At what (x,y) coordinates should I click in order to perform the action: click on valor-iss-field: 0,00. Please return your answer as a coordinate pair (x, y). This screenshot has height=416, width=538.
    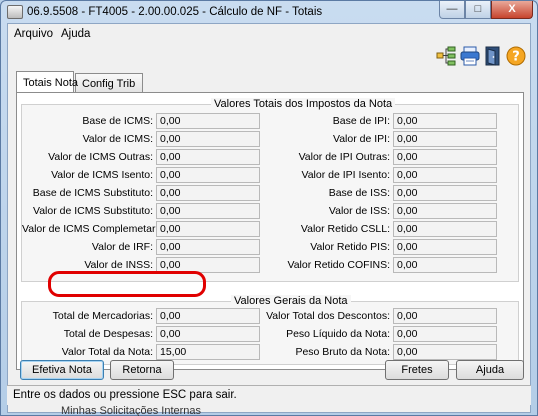
    Looking at the image, I should click on (445, 211).